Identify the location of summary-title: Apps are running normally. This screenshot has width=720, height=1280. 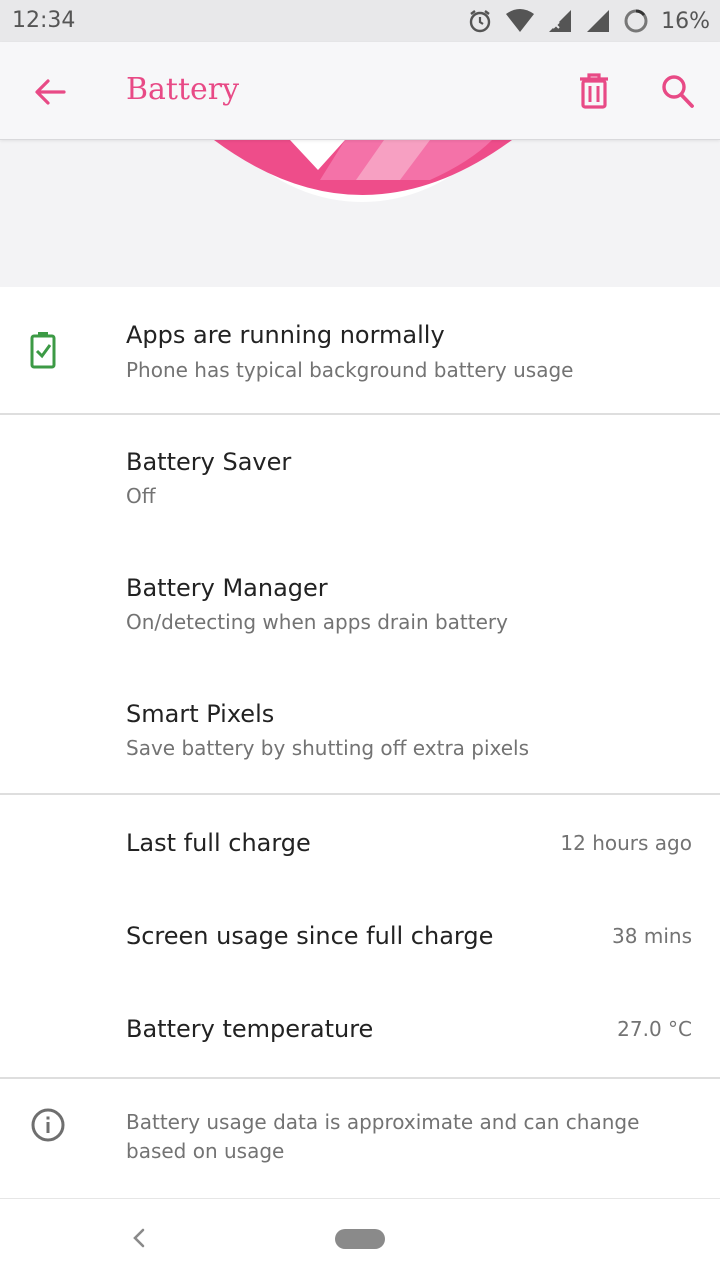
(285, 335).